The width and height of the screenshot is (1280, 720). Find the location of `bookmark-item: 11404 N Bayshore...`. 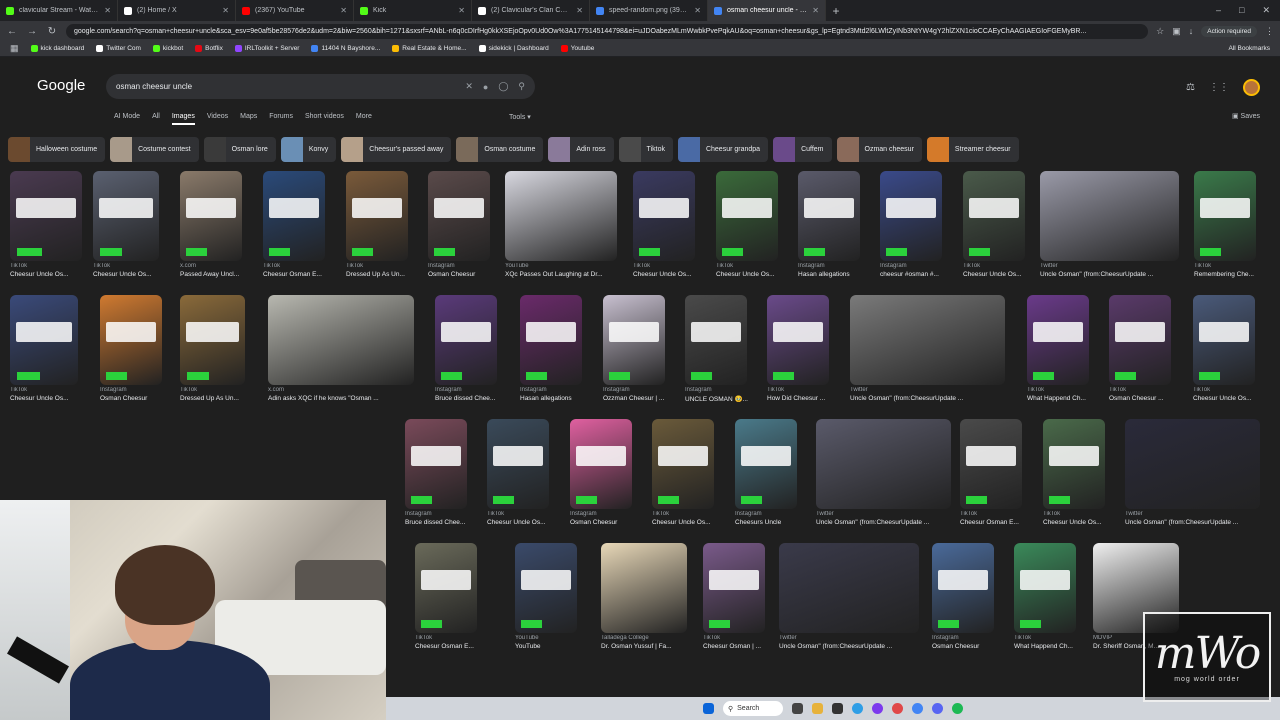

bookmark-item: 11404 N Bayshore... is located at coordinates (345, 48).